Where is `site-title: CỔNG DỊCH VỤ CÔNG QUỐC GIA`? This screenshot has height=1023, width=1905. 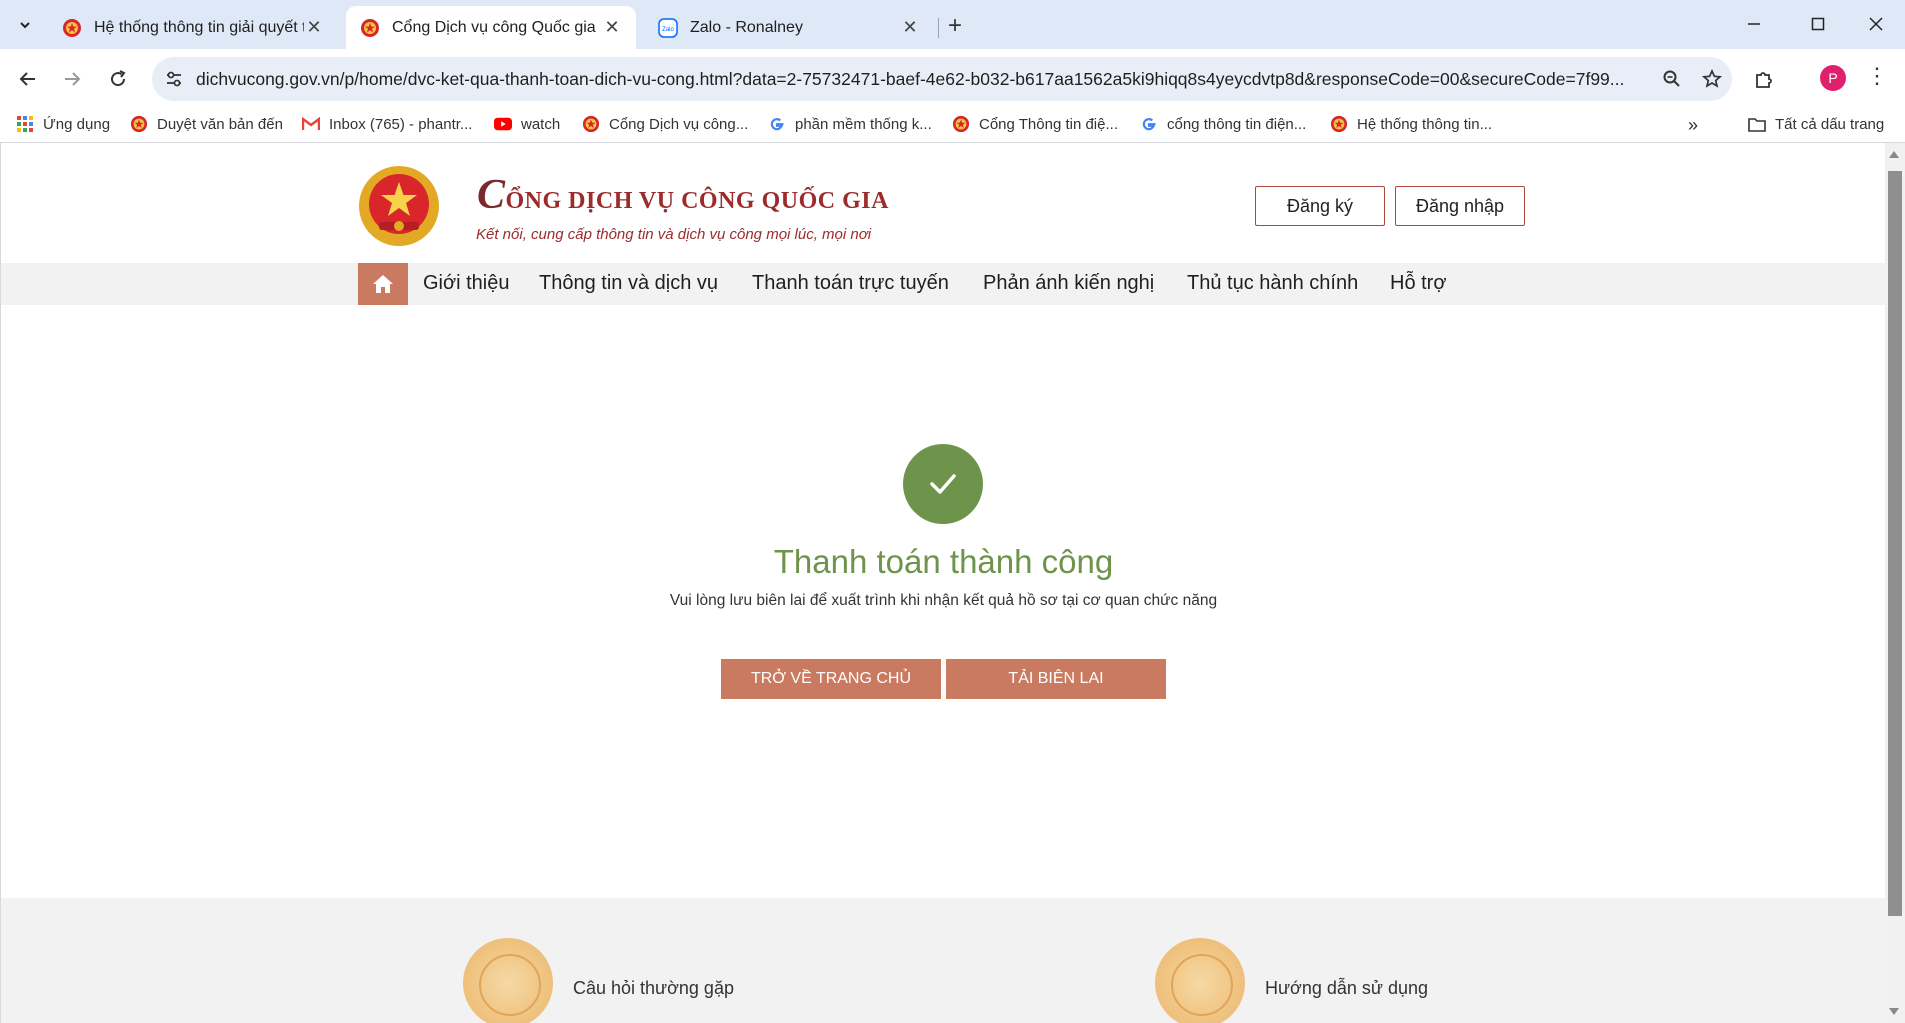
site-title: CỔNG DỊCH VỤ CÔNG QUỐC GIA is located at coordinates (683, 195).